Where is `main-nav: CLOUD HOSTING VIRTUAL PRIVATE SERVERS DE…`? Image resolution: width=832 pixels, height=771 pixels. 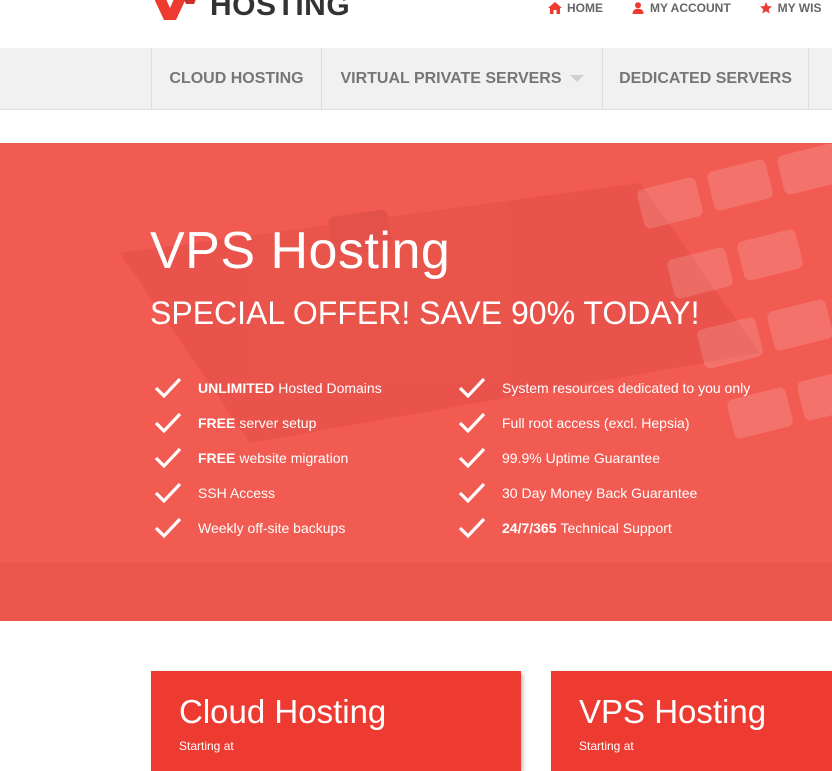
main-nav: CLOUD HOSTING VIRTUAL PRIVATE SERVERS DE… is located at coordinates (416, 79).